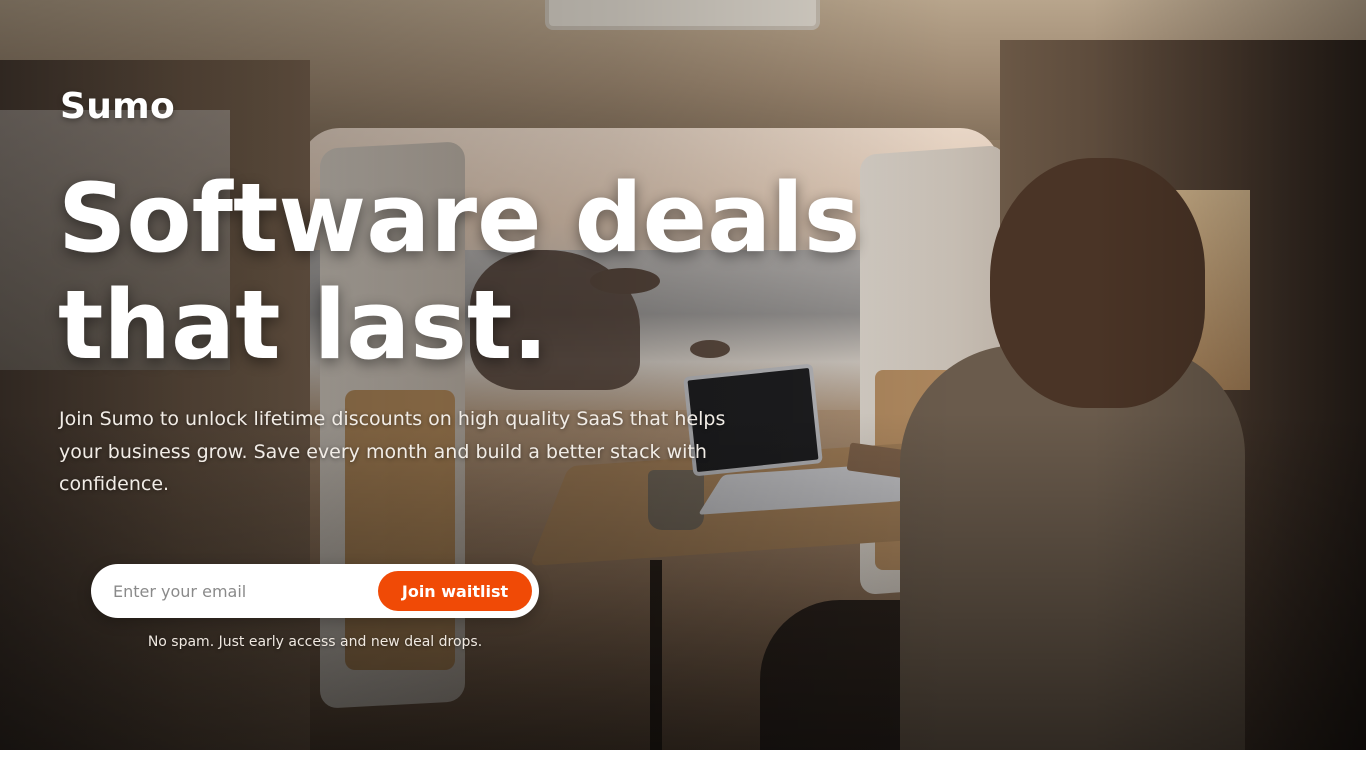  What do you see at coordinates (459, 219) in the screenshot?
I see `headline-line-1: Software deals` at bounding box center [459, 219].